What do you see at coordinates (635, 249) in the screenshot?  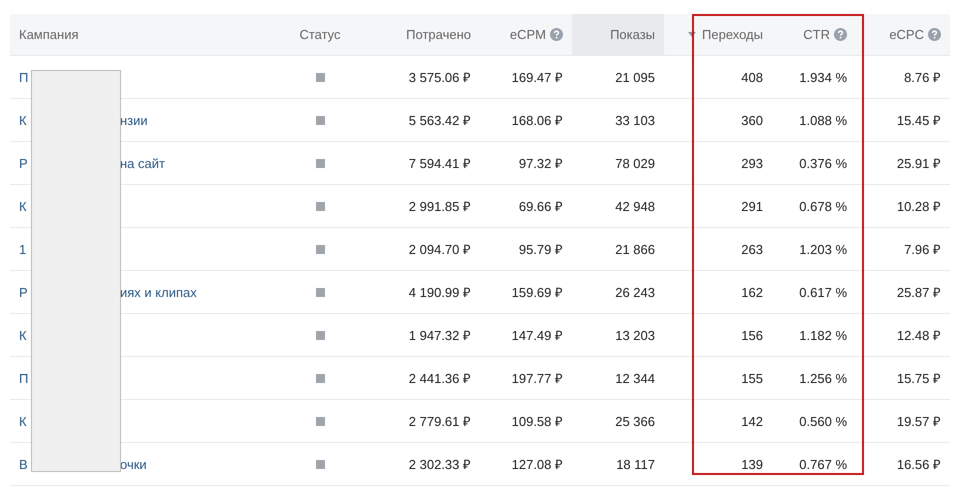 I see `table-cell: 21 866` at bounding box center [635, 249].